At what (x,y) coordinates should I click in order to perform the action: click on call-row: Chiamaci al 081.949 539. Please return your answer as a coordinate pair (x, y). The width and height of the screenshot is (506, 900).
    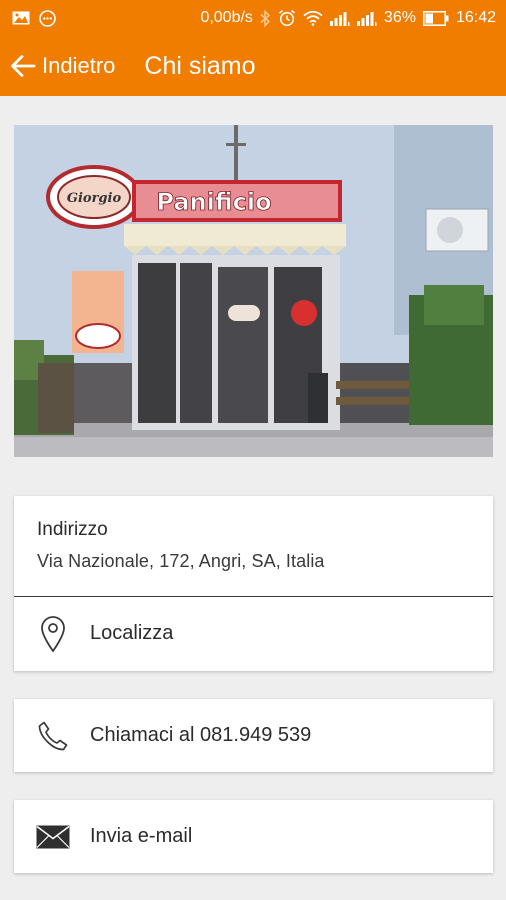
    Looking at the image, I should click on (253, 735).